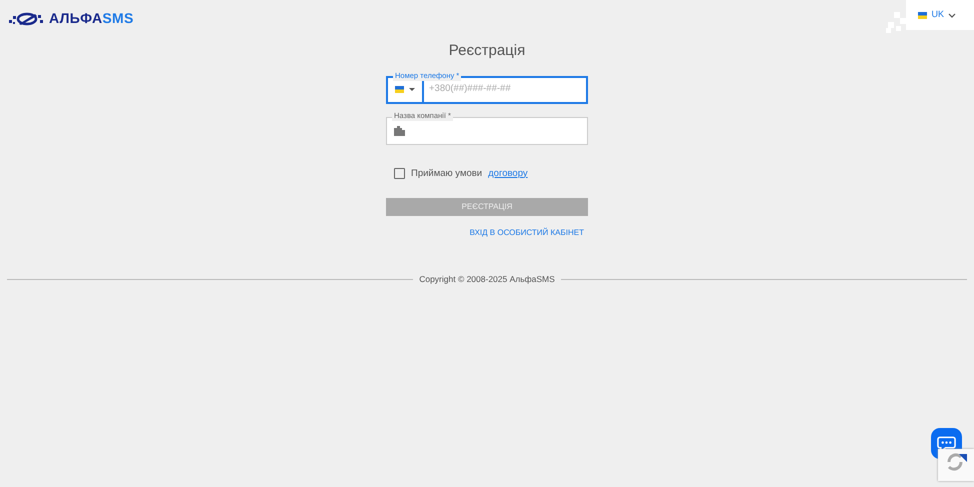  Describe the element at coordinates (956, 465) in the screenshot. I see `recaptcha-badge` at that location.